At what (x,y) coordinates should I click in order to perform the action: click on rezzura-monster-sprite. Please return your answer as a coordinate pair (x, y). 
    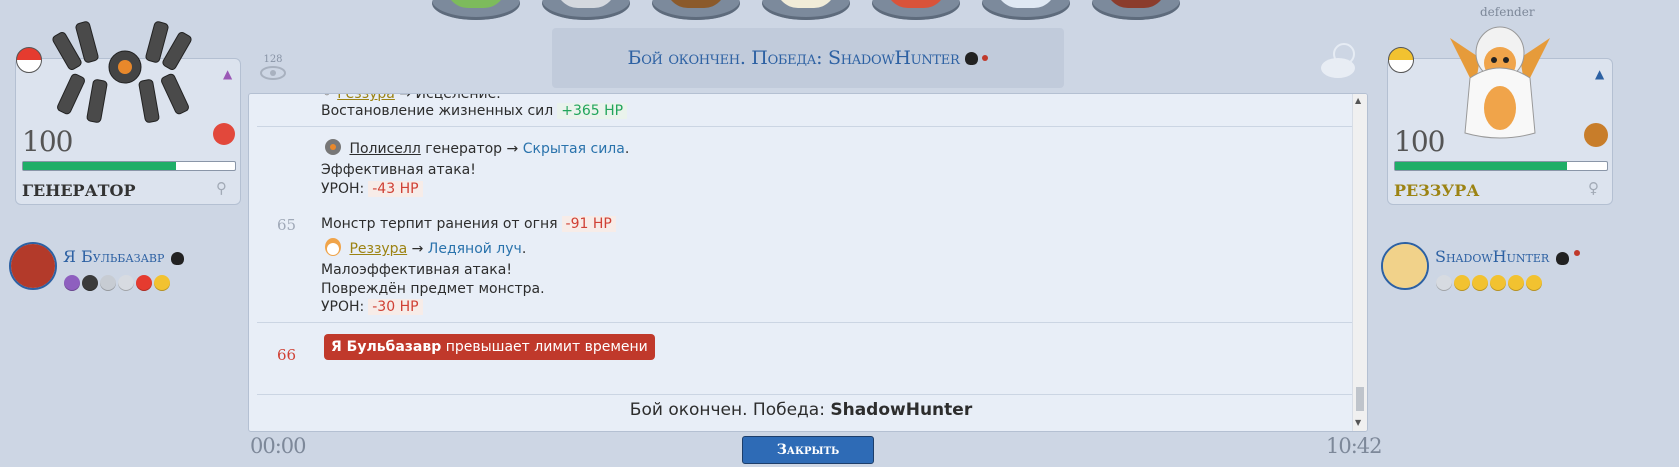
    Looking at the image, I should click on (1500, 82).